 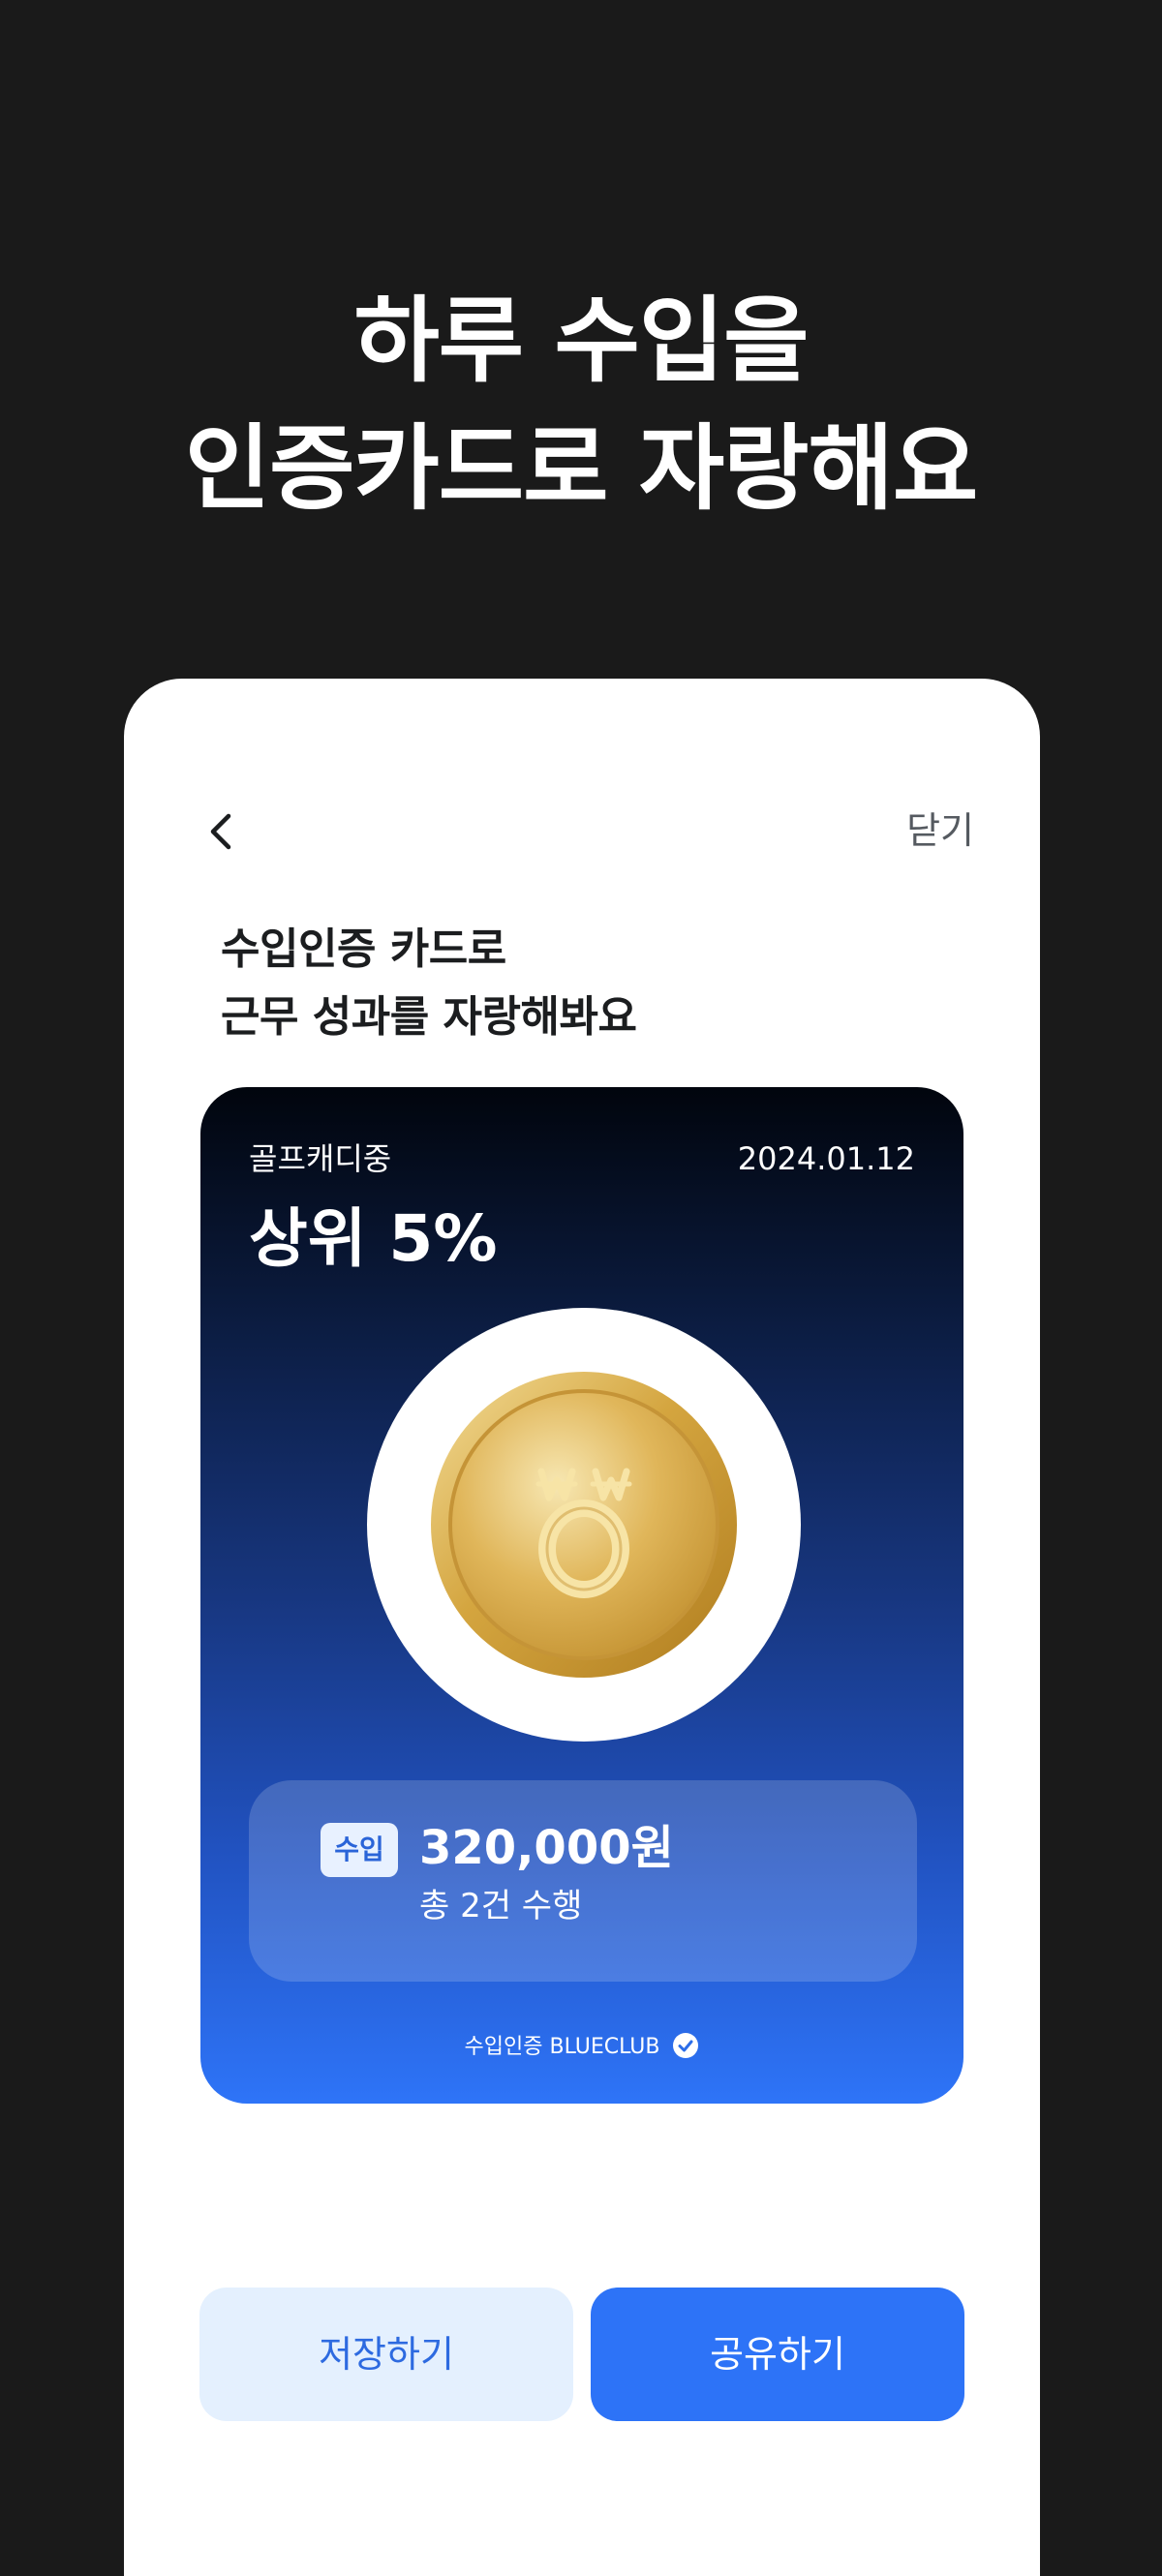 I want to click on save-button: 저장하기, so click(x=386, y=2354).